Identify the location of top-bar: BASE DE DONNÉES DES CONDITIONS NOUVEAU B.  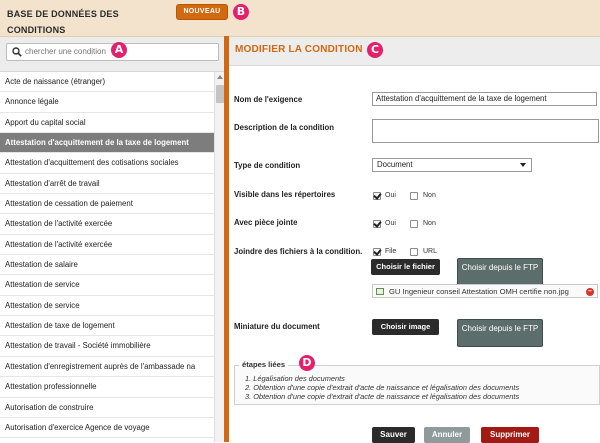
(300, 18).